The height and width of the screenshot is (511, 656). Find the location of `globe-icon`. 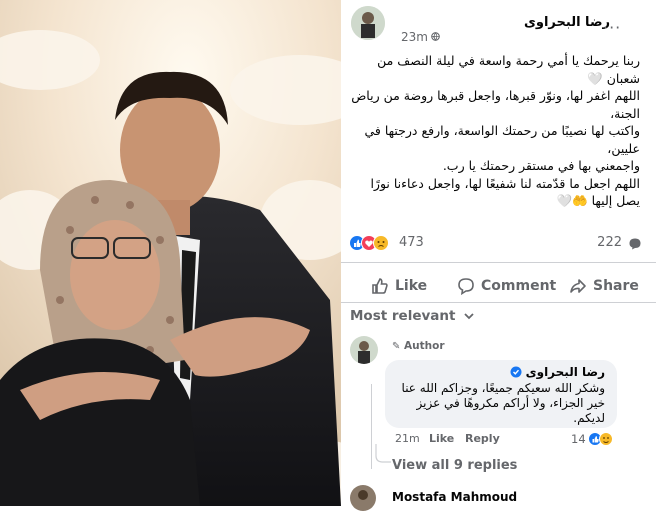

globe-icon is located at coordinates (435, 36).